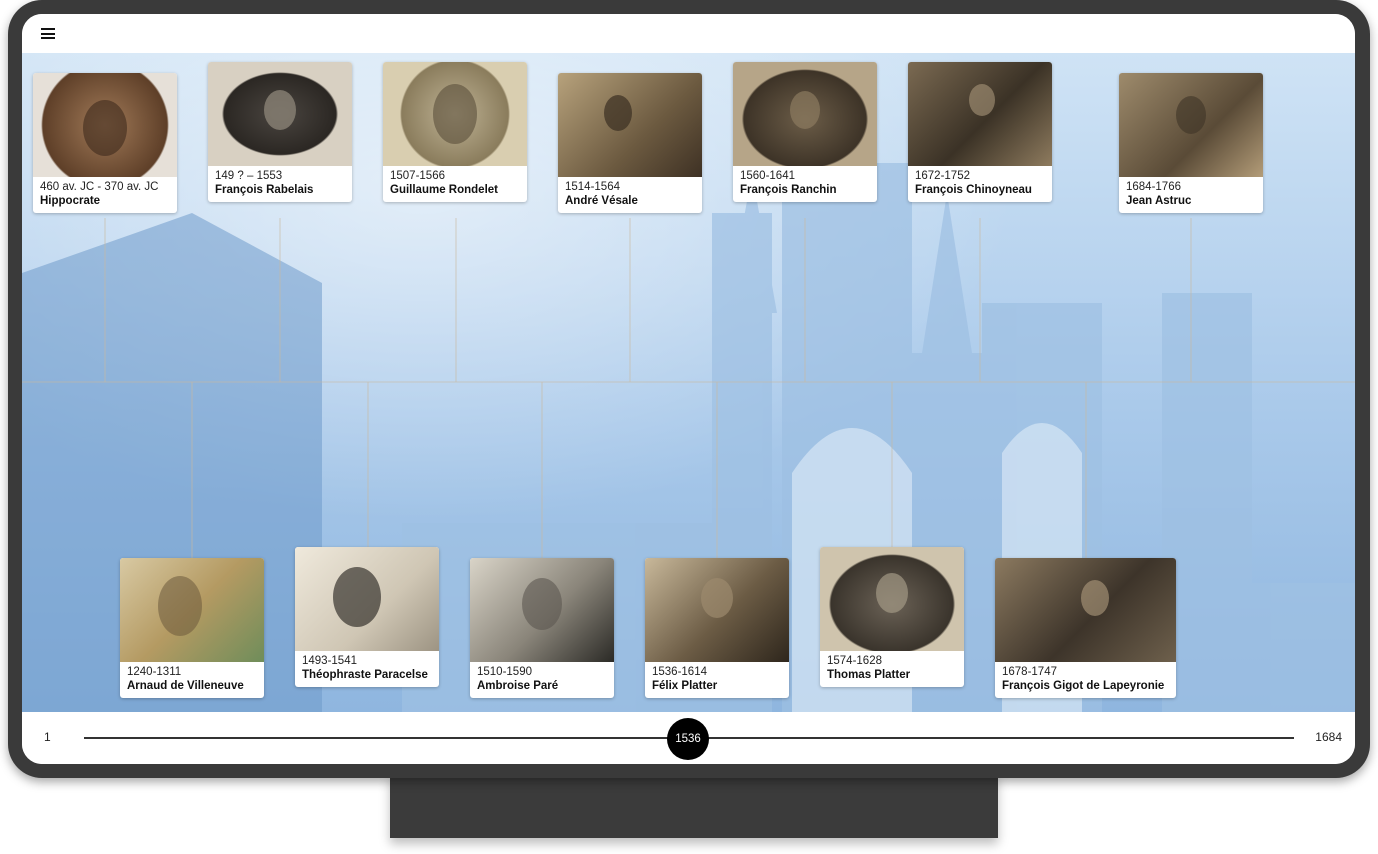 The width and height of the screenshot is (1378, 854). What do you see at coordinates (518, 686) in the screenshot?
I see `person-name: Ambroise Paré` at bounding box center [518, 686].